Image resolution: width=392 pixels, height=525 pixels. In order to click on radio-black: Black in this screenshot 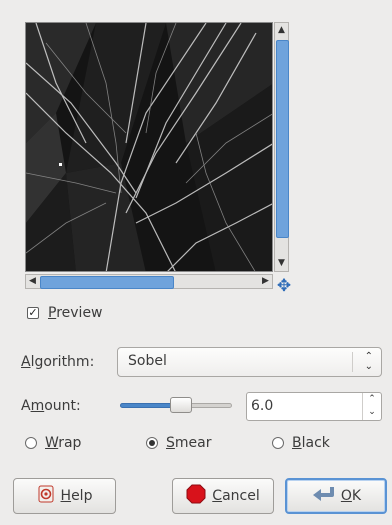, I will do `click(301, 443)`.